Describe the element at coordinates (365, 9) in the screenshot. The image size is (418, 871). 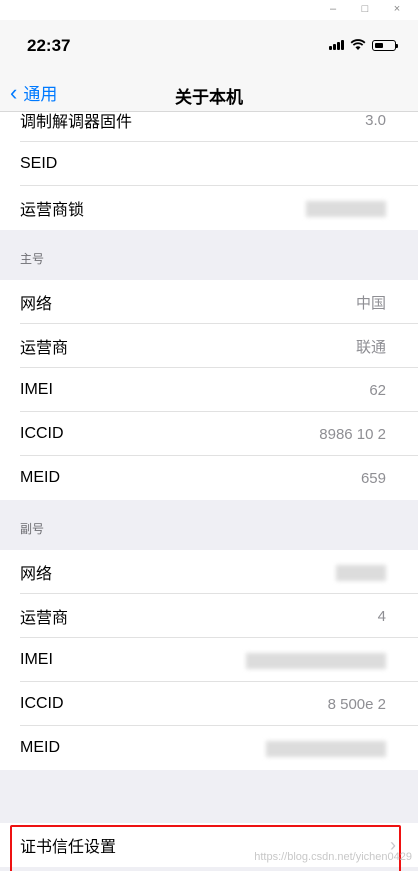
I see `maximize-button: □` at that location.